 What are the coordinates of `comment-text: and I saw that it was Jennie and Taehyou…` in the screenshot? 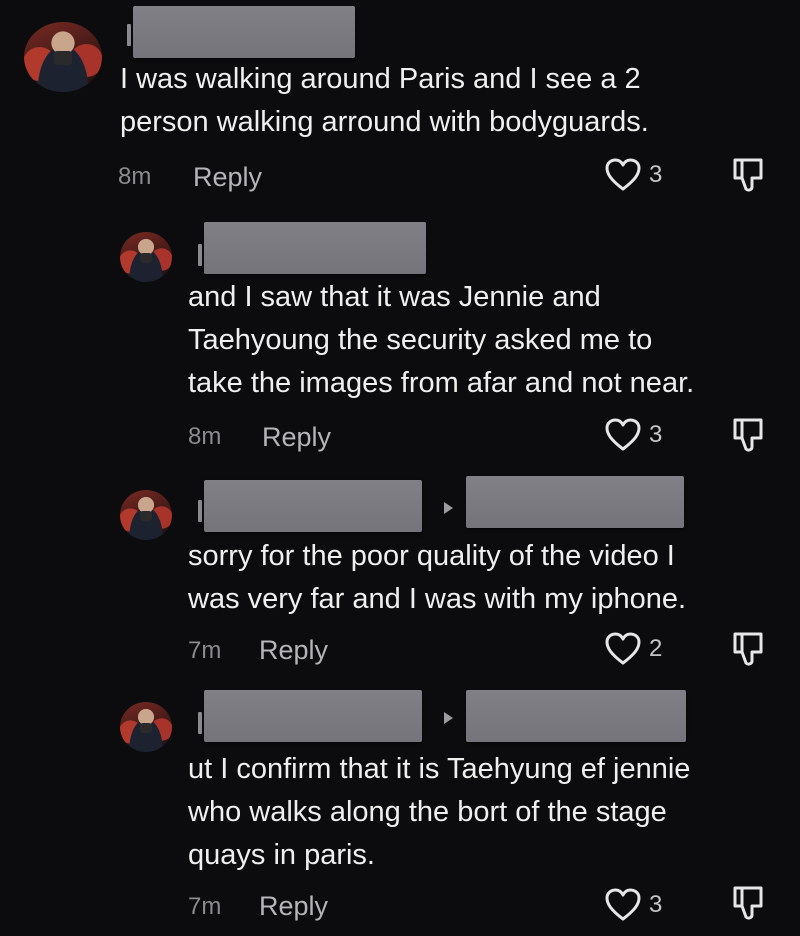 It's located at (441, 340).